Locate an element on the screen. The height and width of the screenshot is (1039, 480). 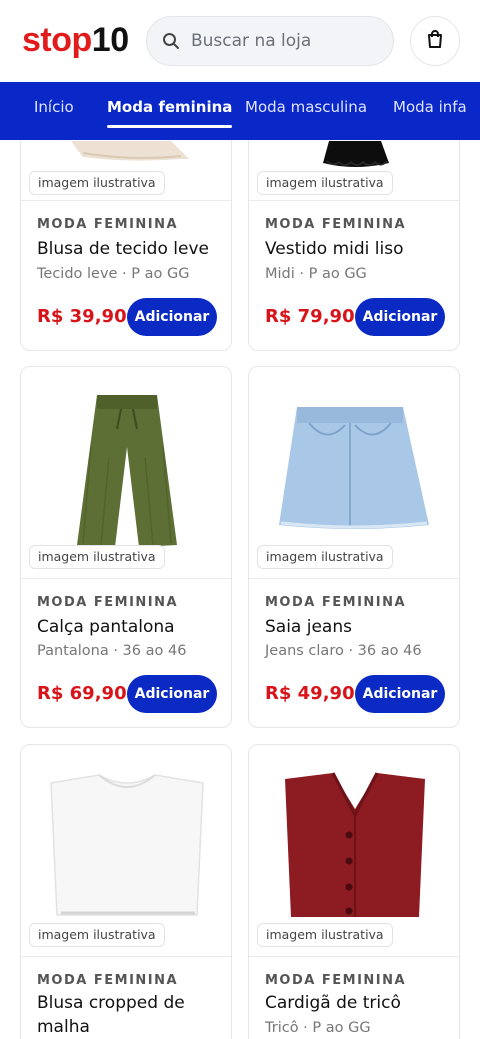
shopping-bag-icon is located at coordinates (435, 41).